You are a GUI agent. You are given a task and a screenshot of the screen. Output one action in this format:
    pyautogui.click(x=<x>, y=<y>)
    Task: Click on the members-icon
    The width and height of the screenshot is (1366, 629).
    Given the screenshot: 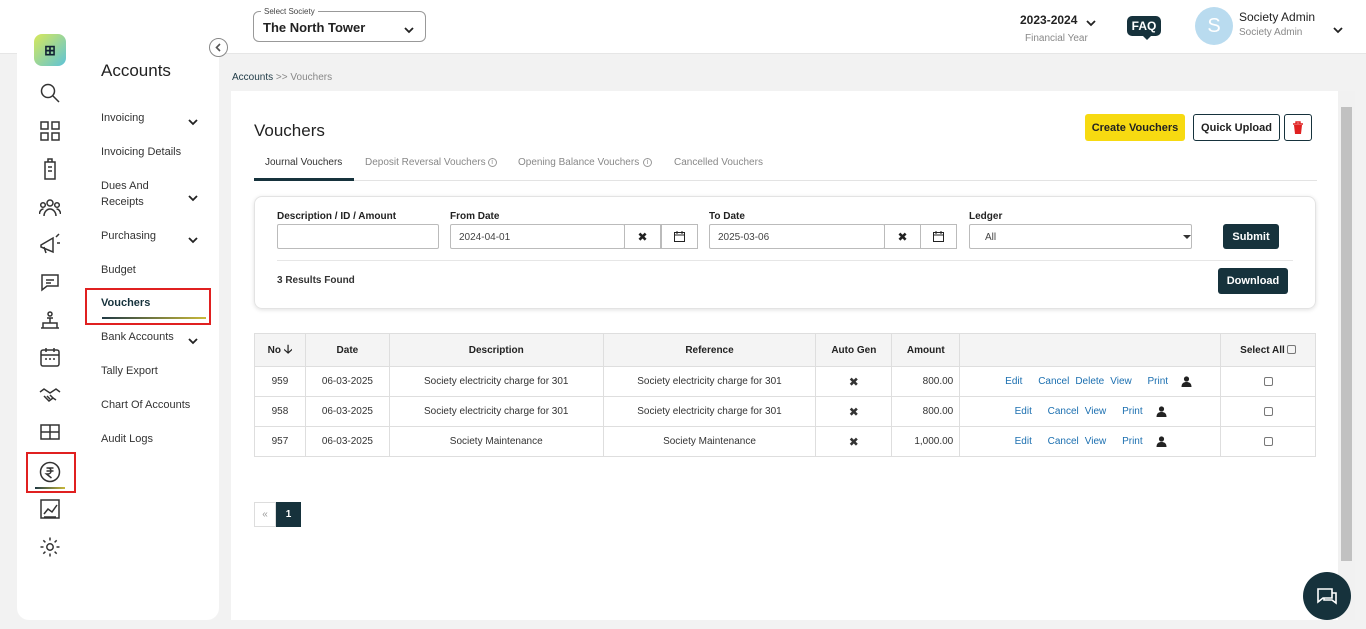 What is the action you would take?
    pyautogui.click(x=50, y=207)
    